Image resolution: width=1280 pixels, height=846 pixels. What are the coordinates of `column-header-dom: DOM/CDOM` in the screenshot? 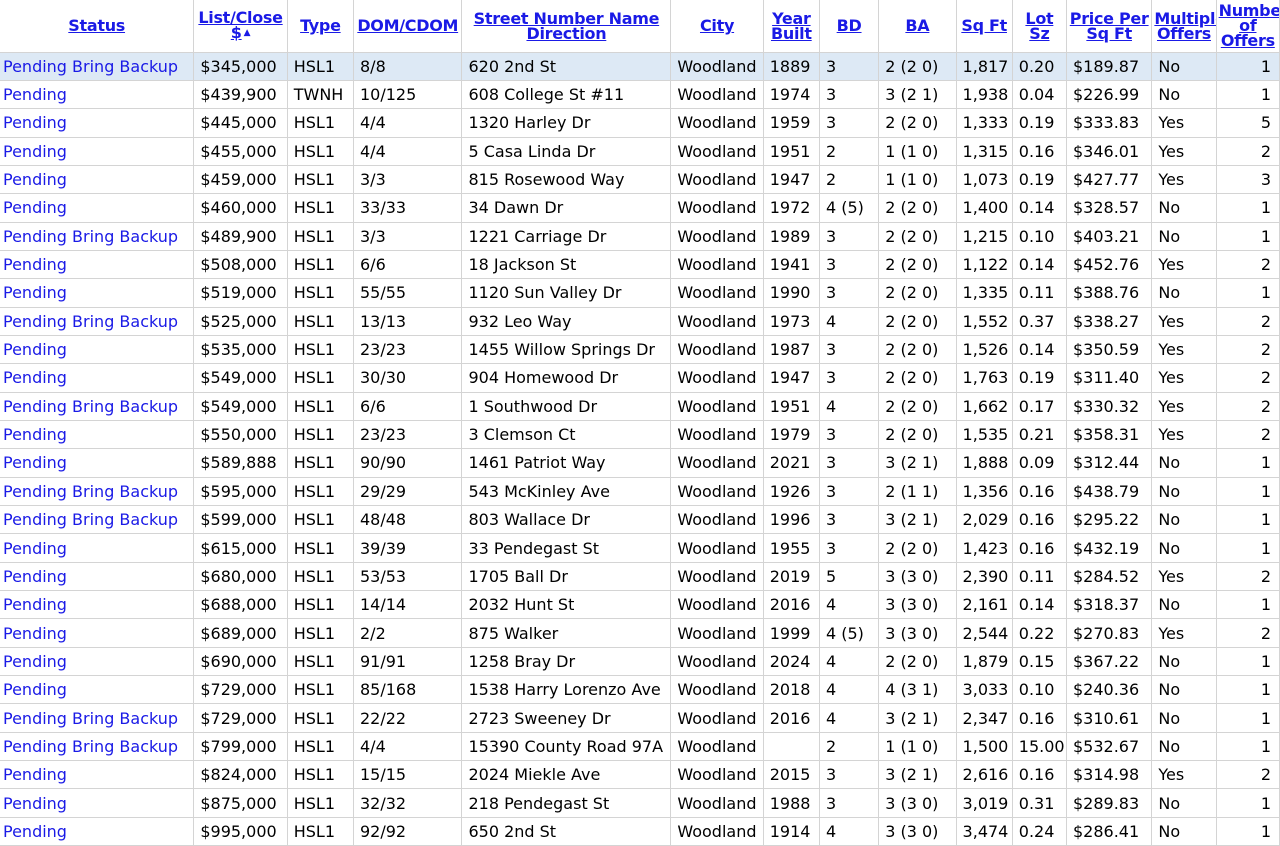 It's located at (408, 26).